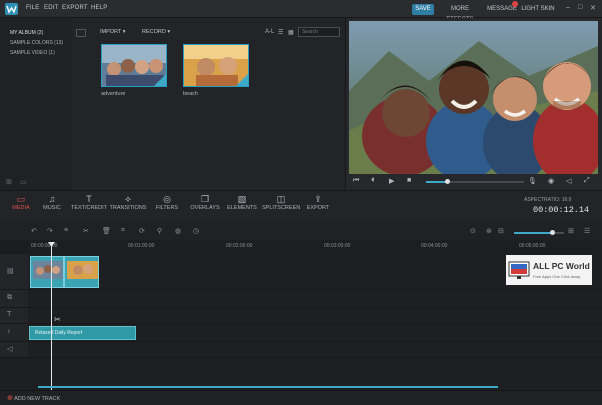 The image size is (602, 405). I want to click on overlays-icon: ❐, so click(205, 199).